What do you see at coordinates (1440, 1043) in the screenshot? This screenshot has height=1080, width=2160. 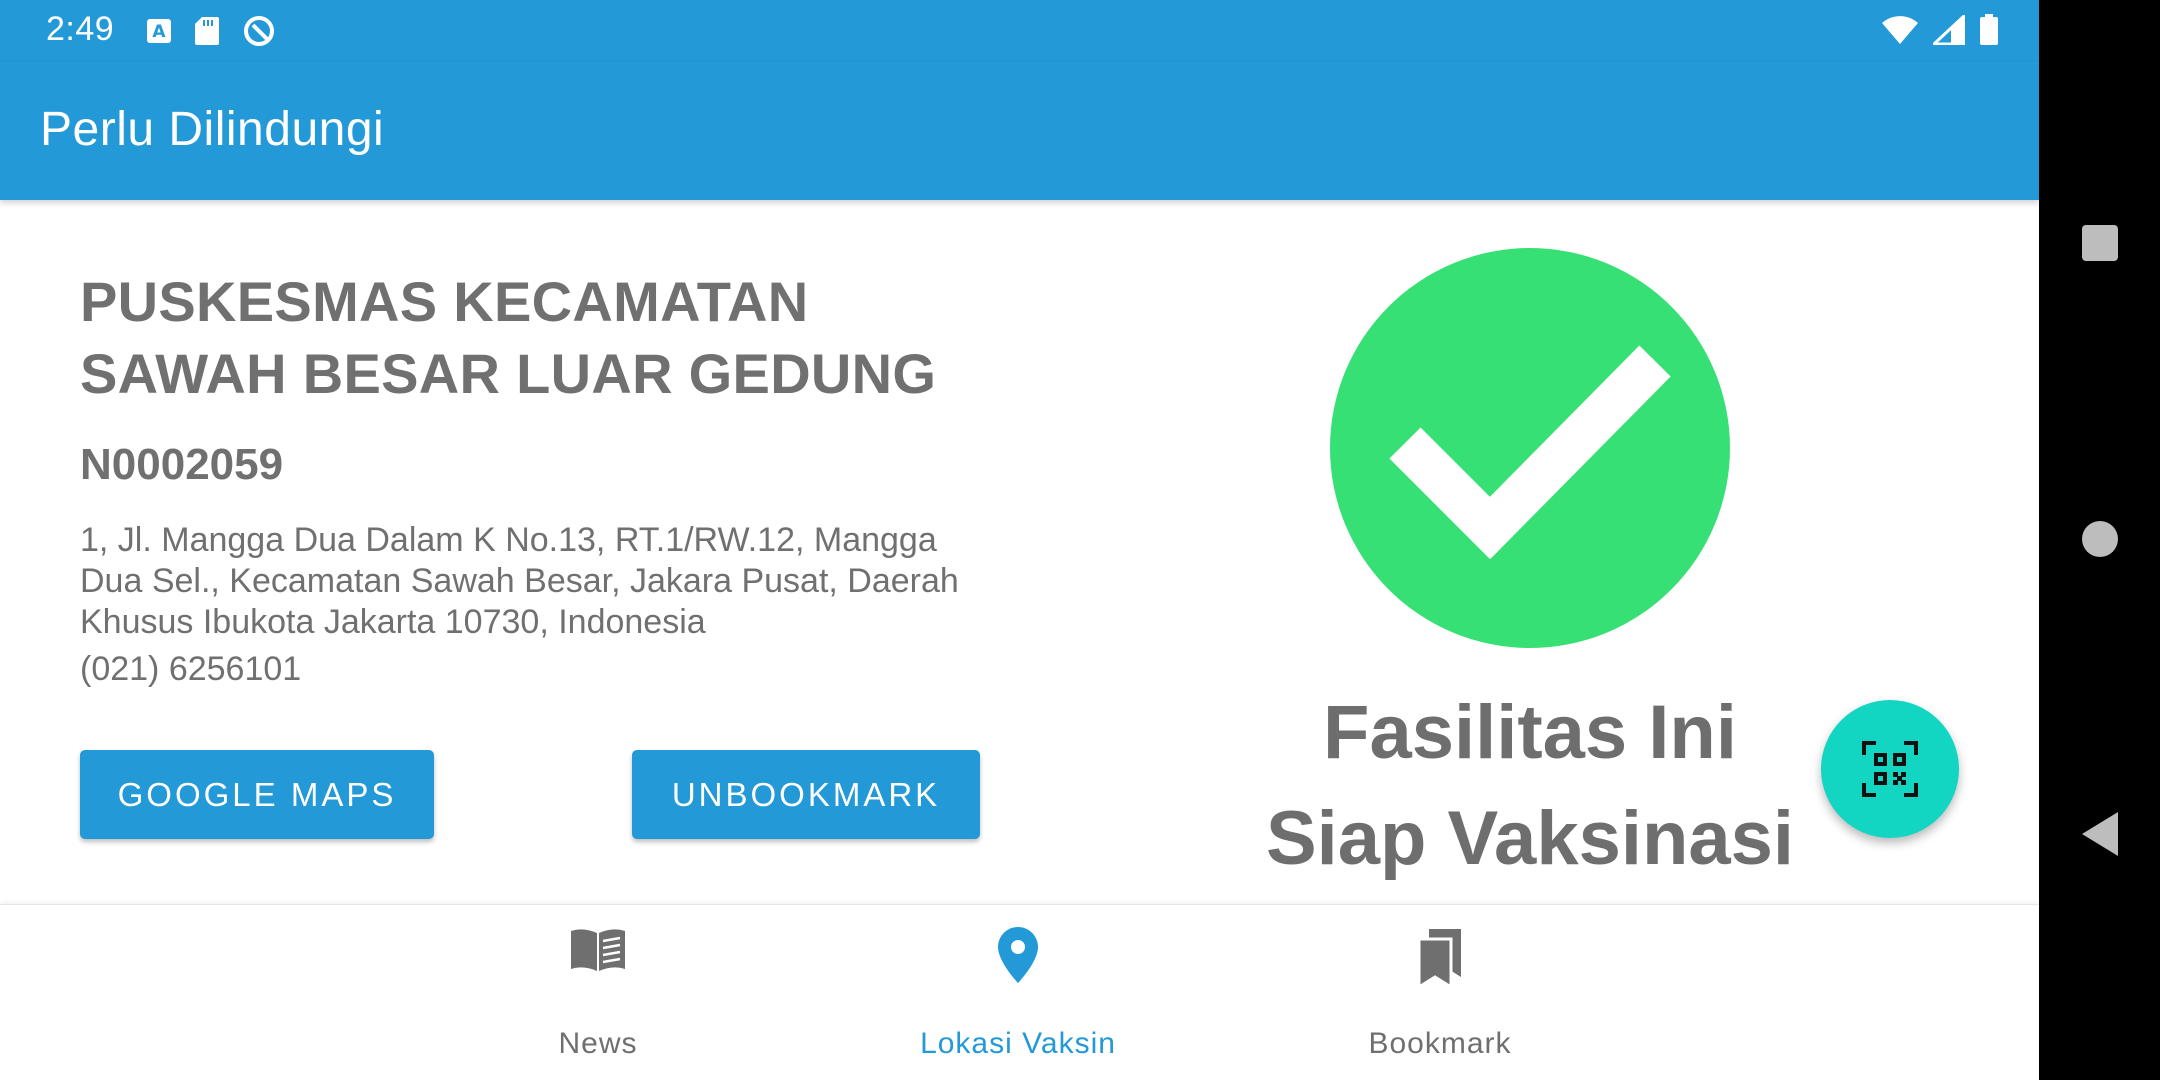 I see `nav-label-bookmark: Bookmark` at bounding box center [1440, 1043].